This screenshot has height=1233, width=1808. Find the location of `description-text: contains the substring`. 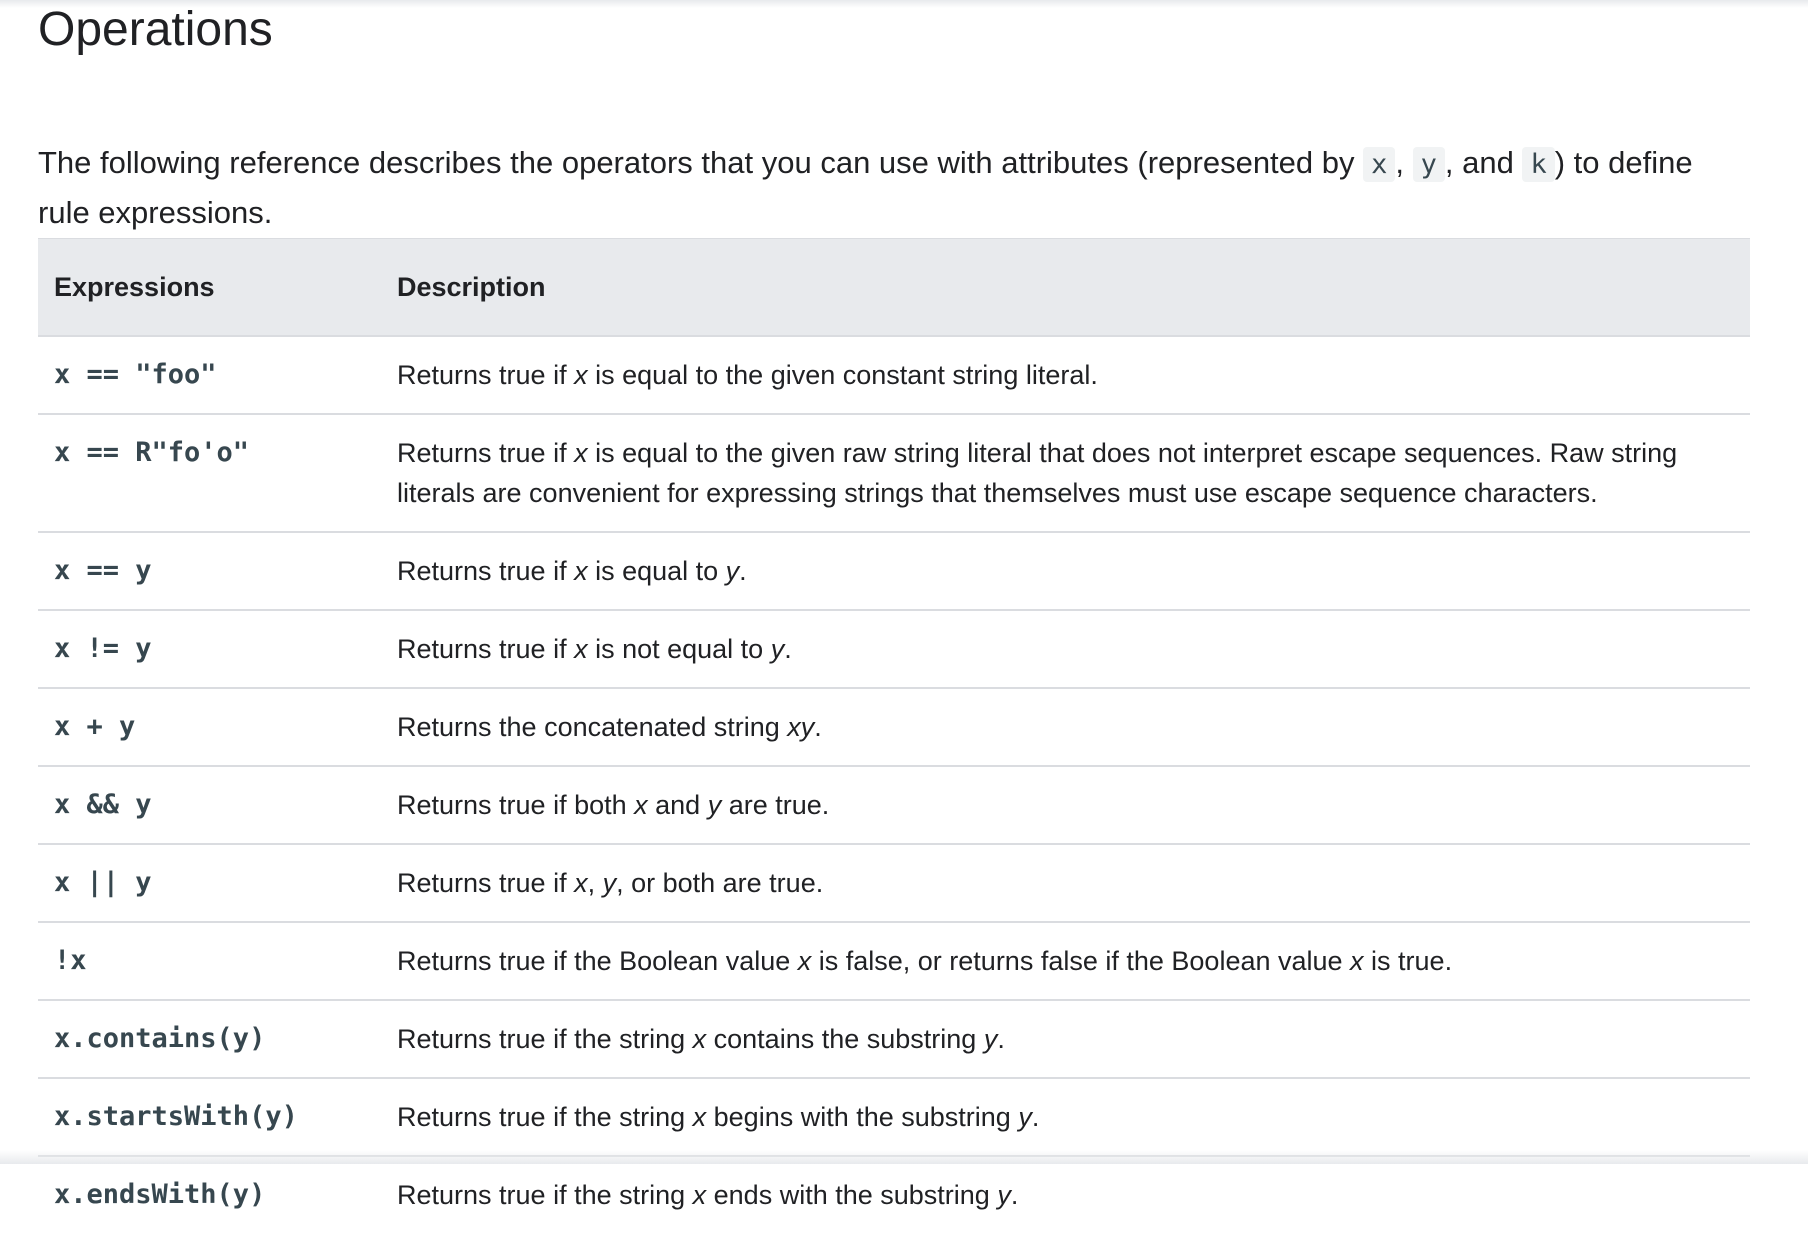

description-text: contains the substring is located at coordinates (845, 1039).